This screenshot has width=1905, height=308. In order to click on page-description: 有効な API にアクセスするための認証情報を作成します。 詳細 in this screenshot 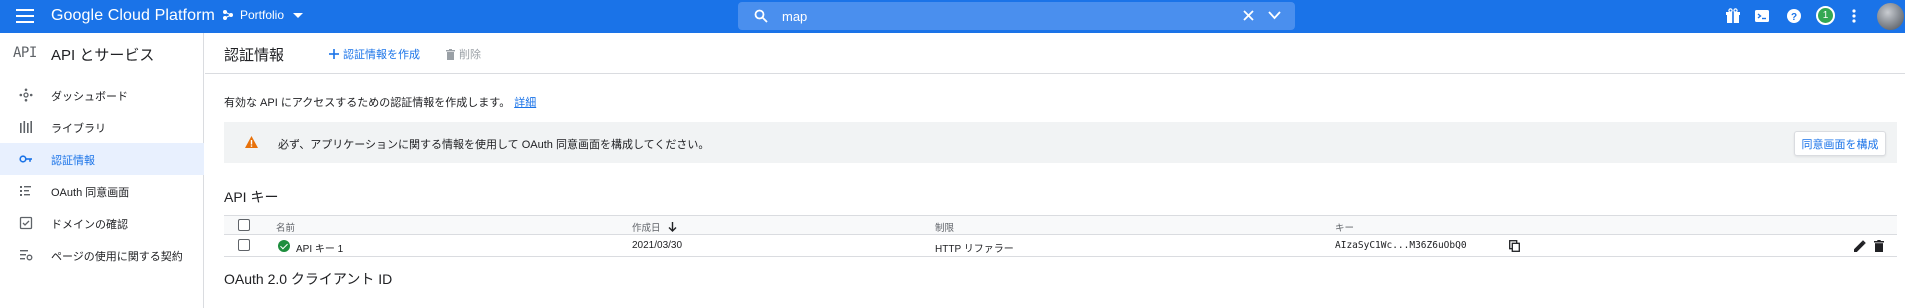, I will do `click(380, 102)`.